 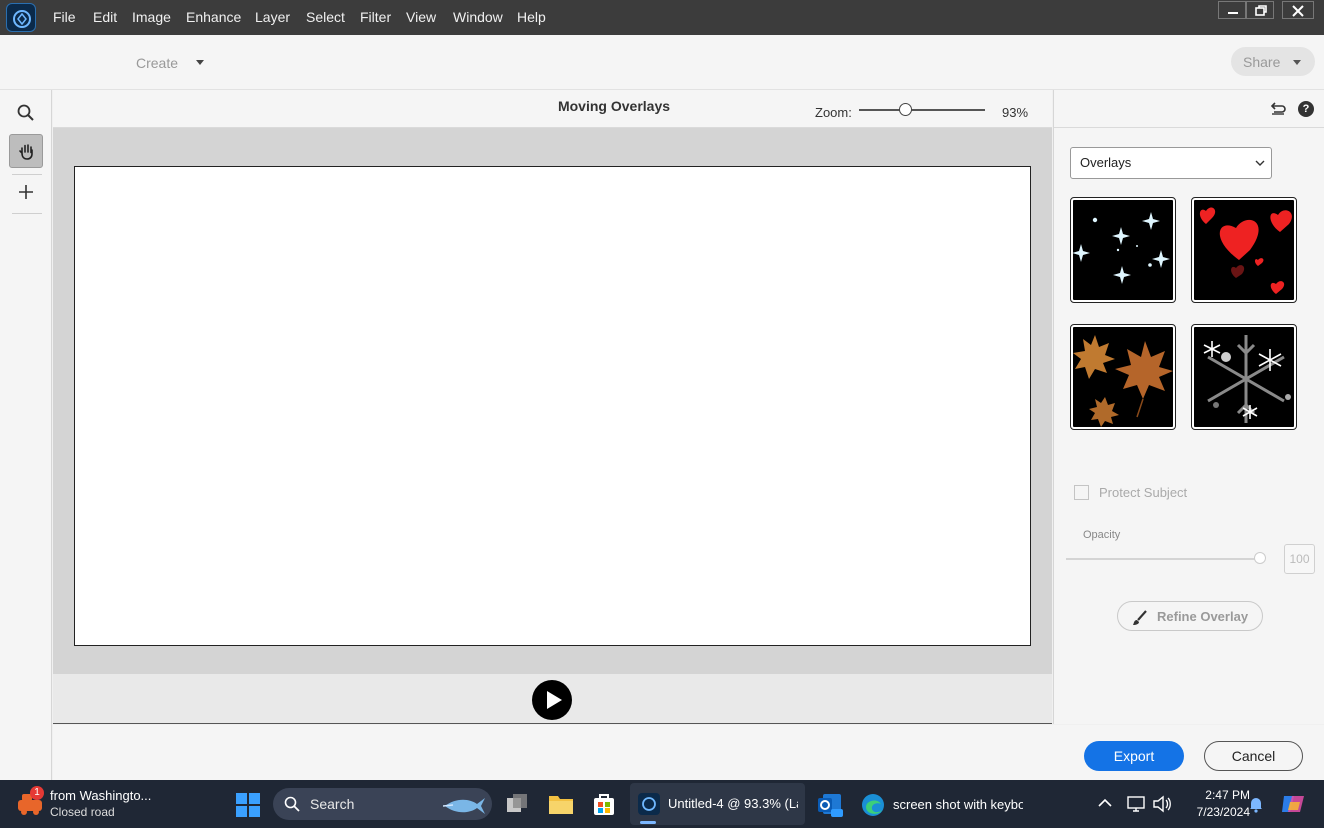 I want to click on menu-view: View, so click(x=421, y=17).